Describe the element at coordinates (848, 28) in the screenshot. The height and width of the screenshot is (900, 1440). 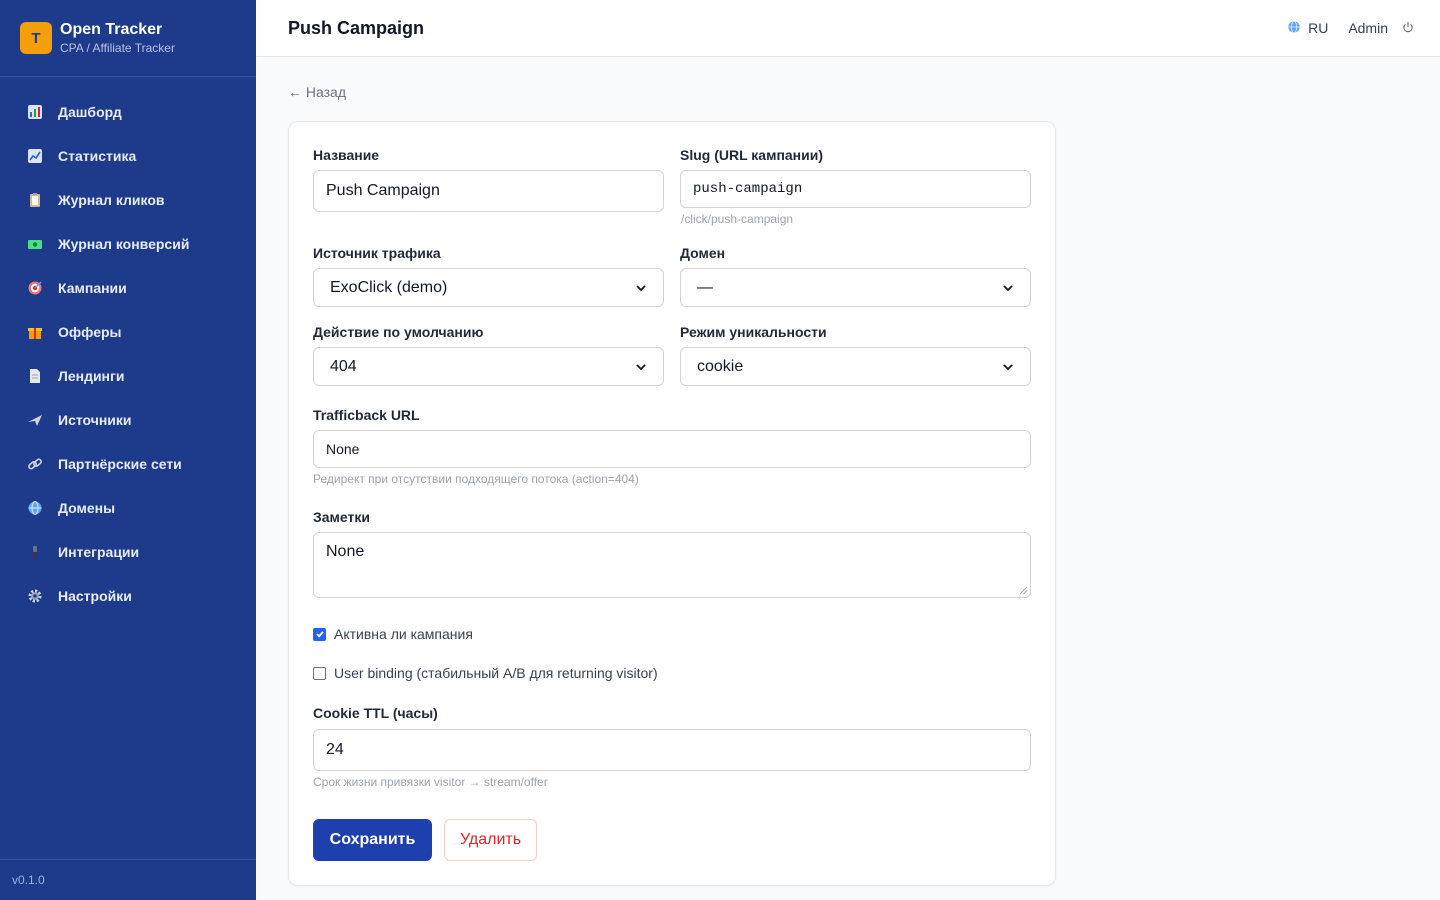
I see `top-bar: Push Campaign RU Admin` at that location.